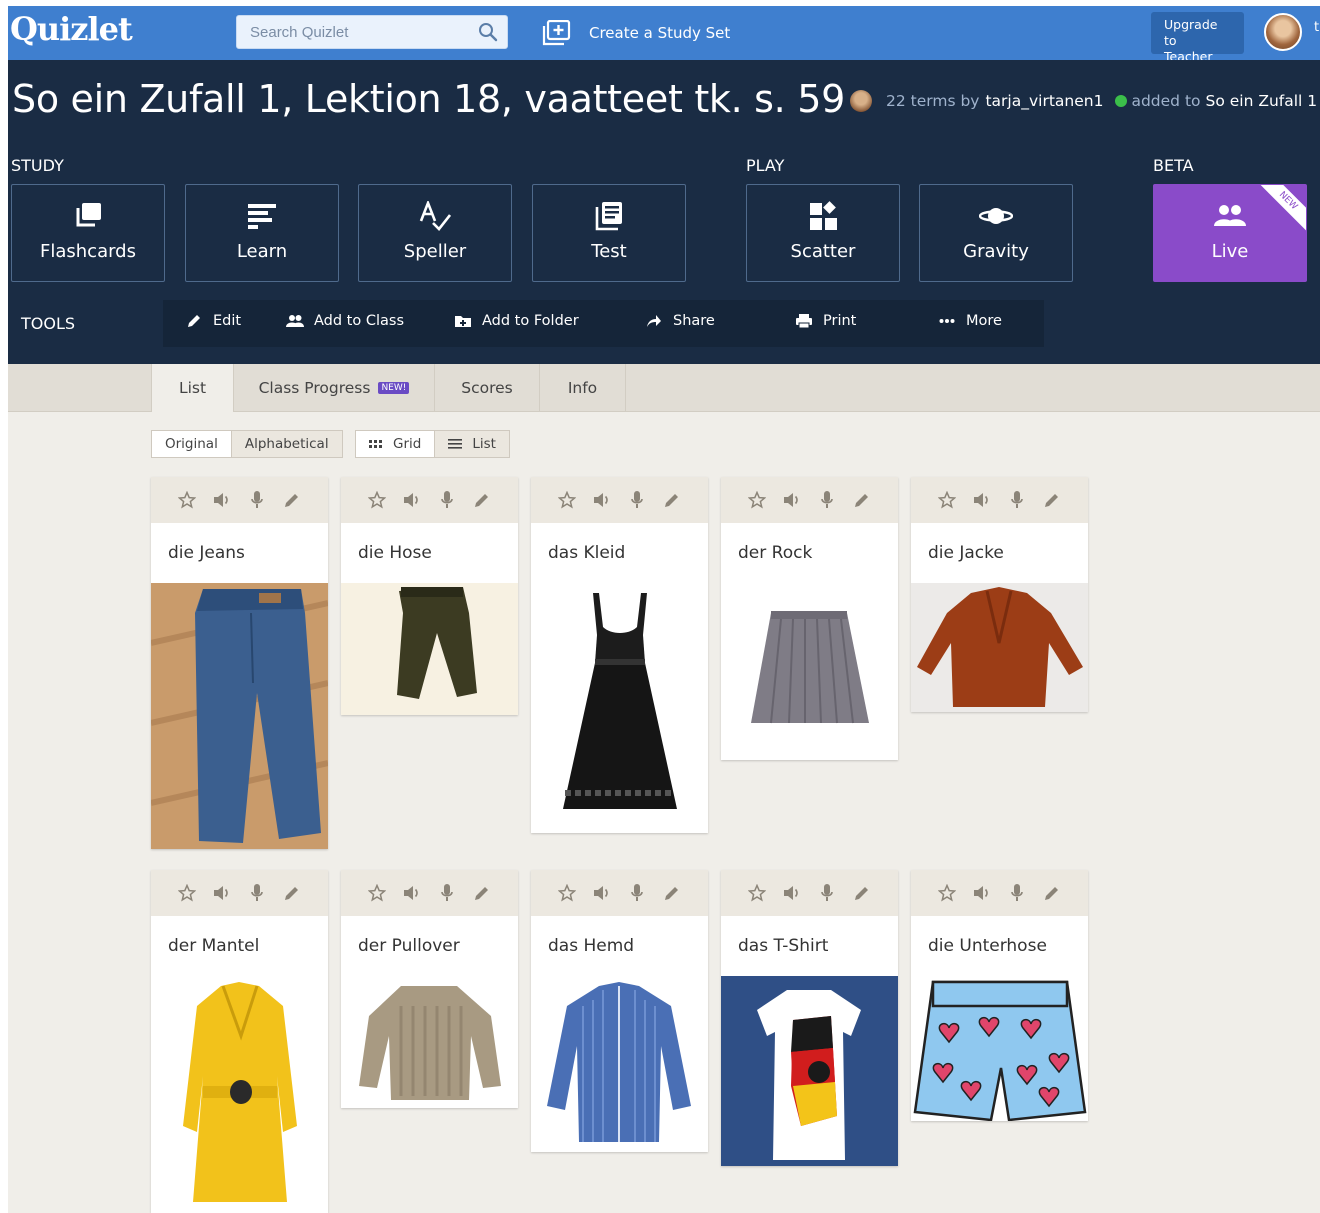  What do you see at coordinates (314, 388) in the screenshot?
I see `tab-label: Class Progress` at bounding box center [314, 388].